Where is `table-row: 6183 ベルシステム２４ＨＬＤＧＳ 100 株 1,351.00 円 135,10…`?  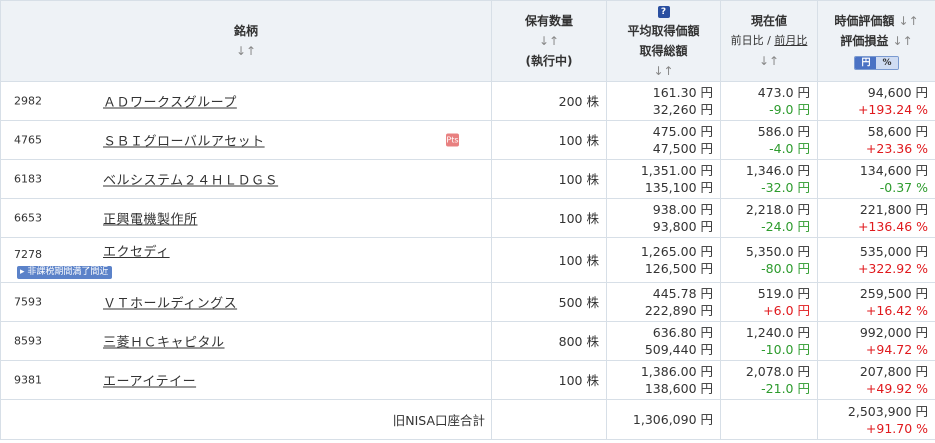 table-row: 6183 ベルシステム２４ＨＬＤＧＳ 100 株 1,351.00 円 135,10… is located at coordinates (467, 179).